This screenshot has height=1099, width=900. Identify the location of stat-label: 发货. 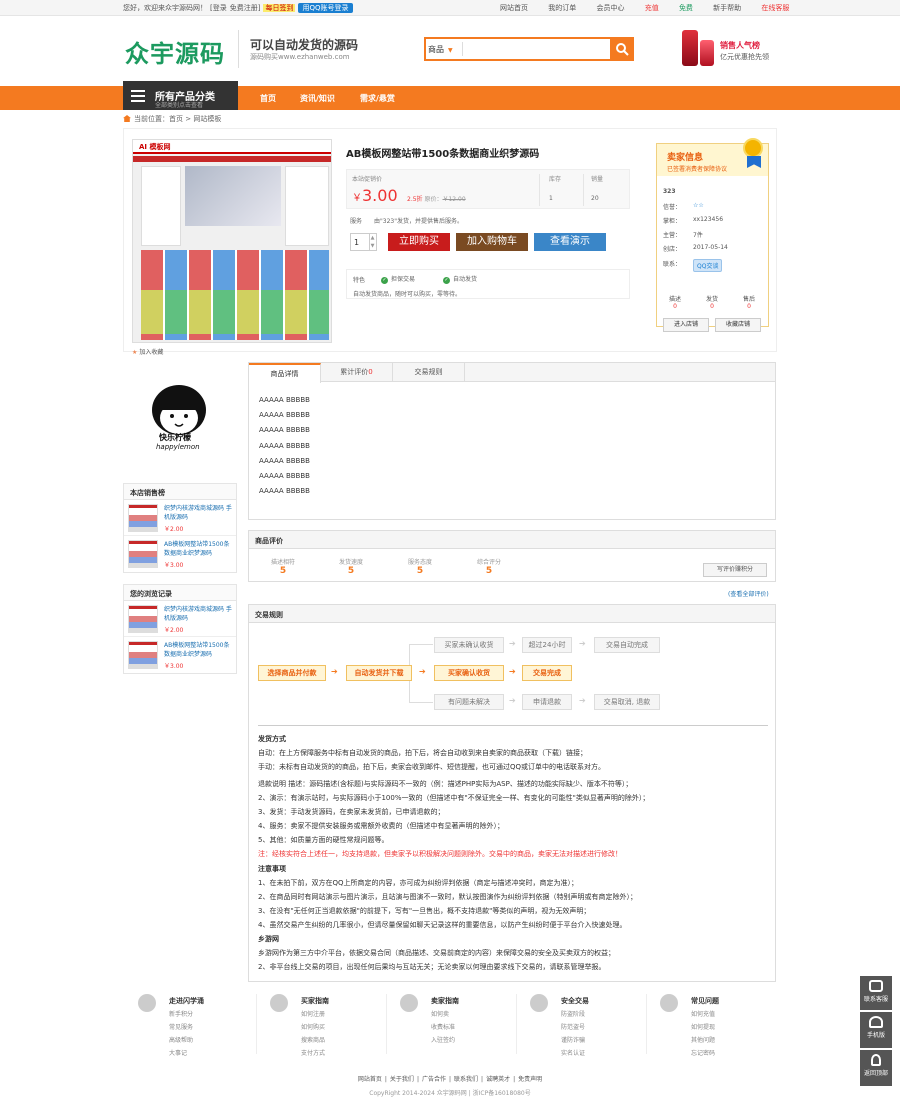
(711, 299).